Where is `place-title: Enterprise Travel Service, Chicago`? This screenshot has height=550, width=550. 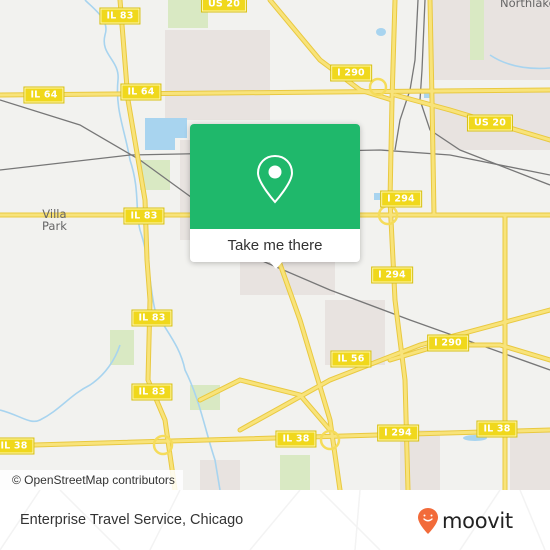
place-title: Enterprise Travel Service, Chicago is located at coordinates (132, 520).